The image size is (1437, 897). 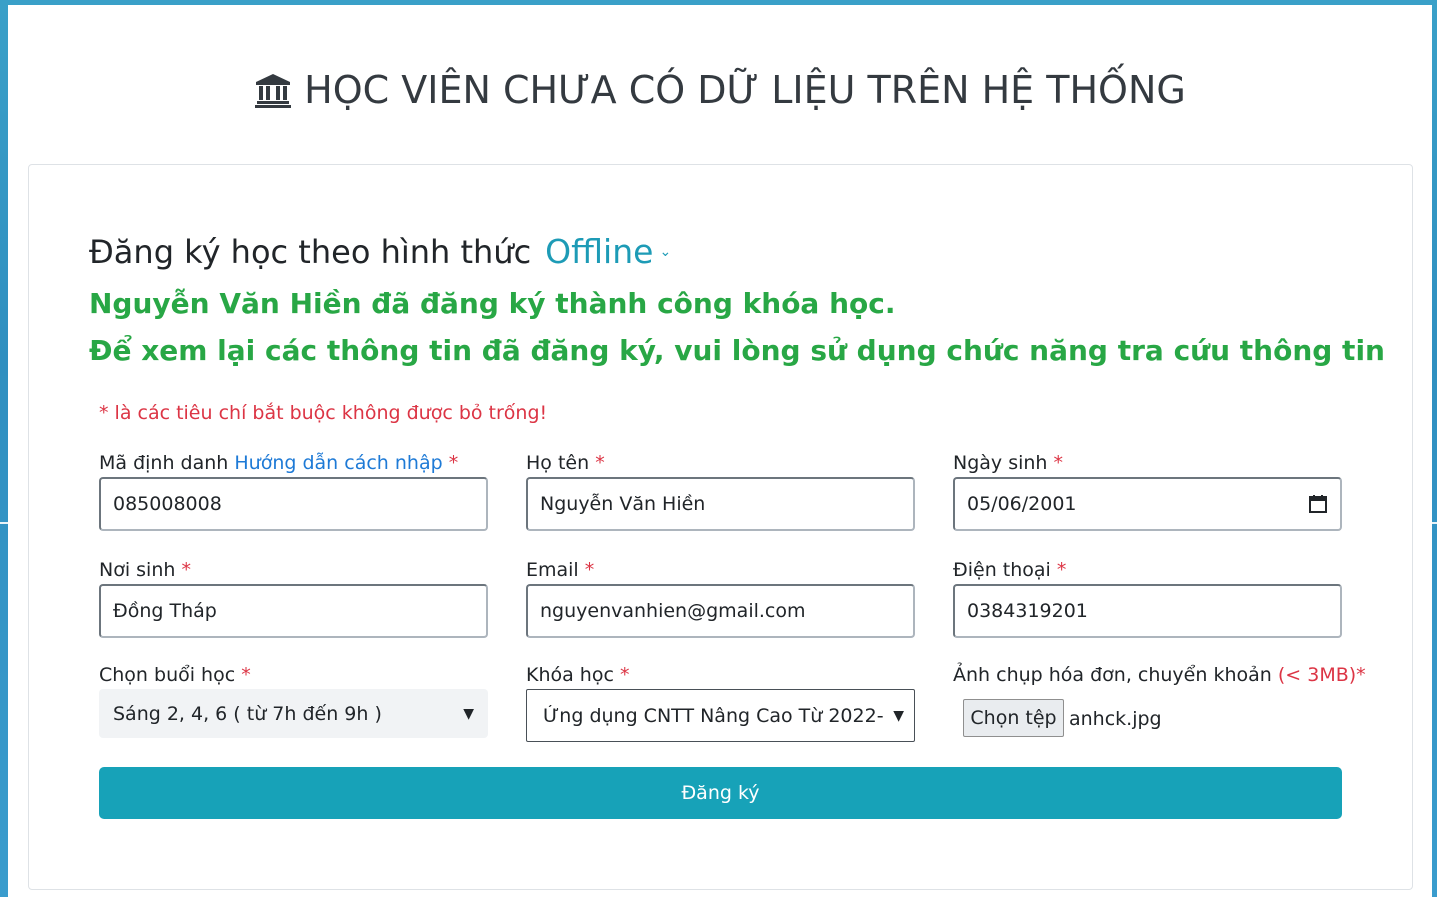 I want to click on session-label-text: Chọn buổi học, so click(x=167, y=675).